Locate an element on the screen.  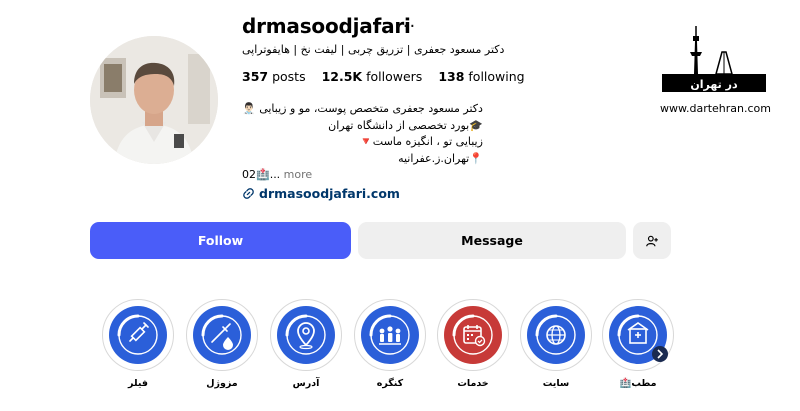
bio-more-link: more is located at coordinates (296, 174).